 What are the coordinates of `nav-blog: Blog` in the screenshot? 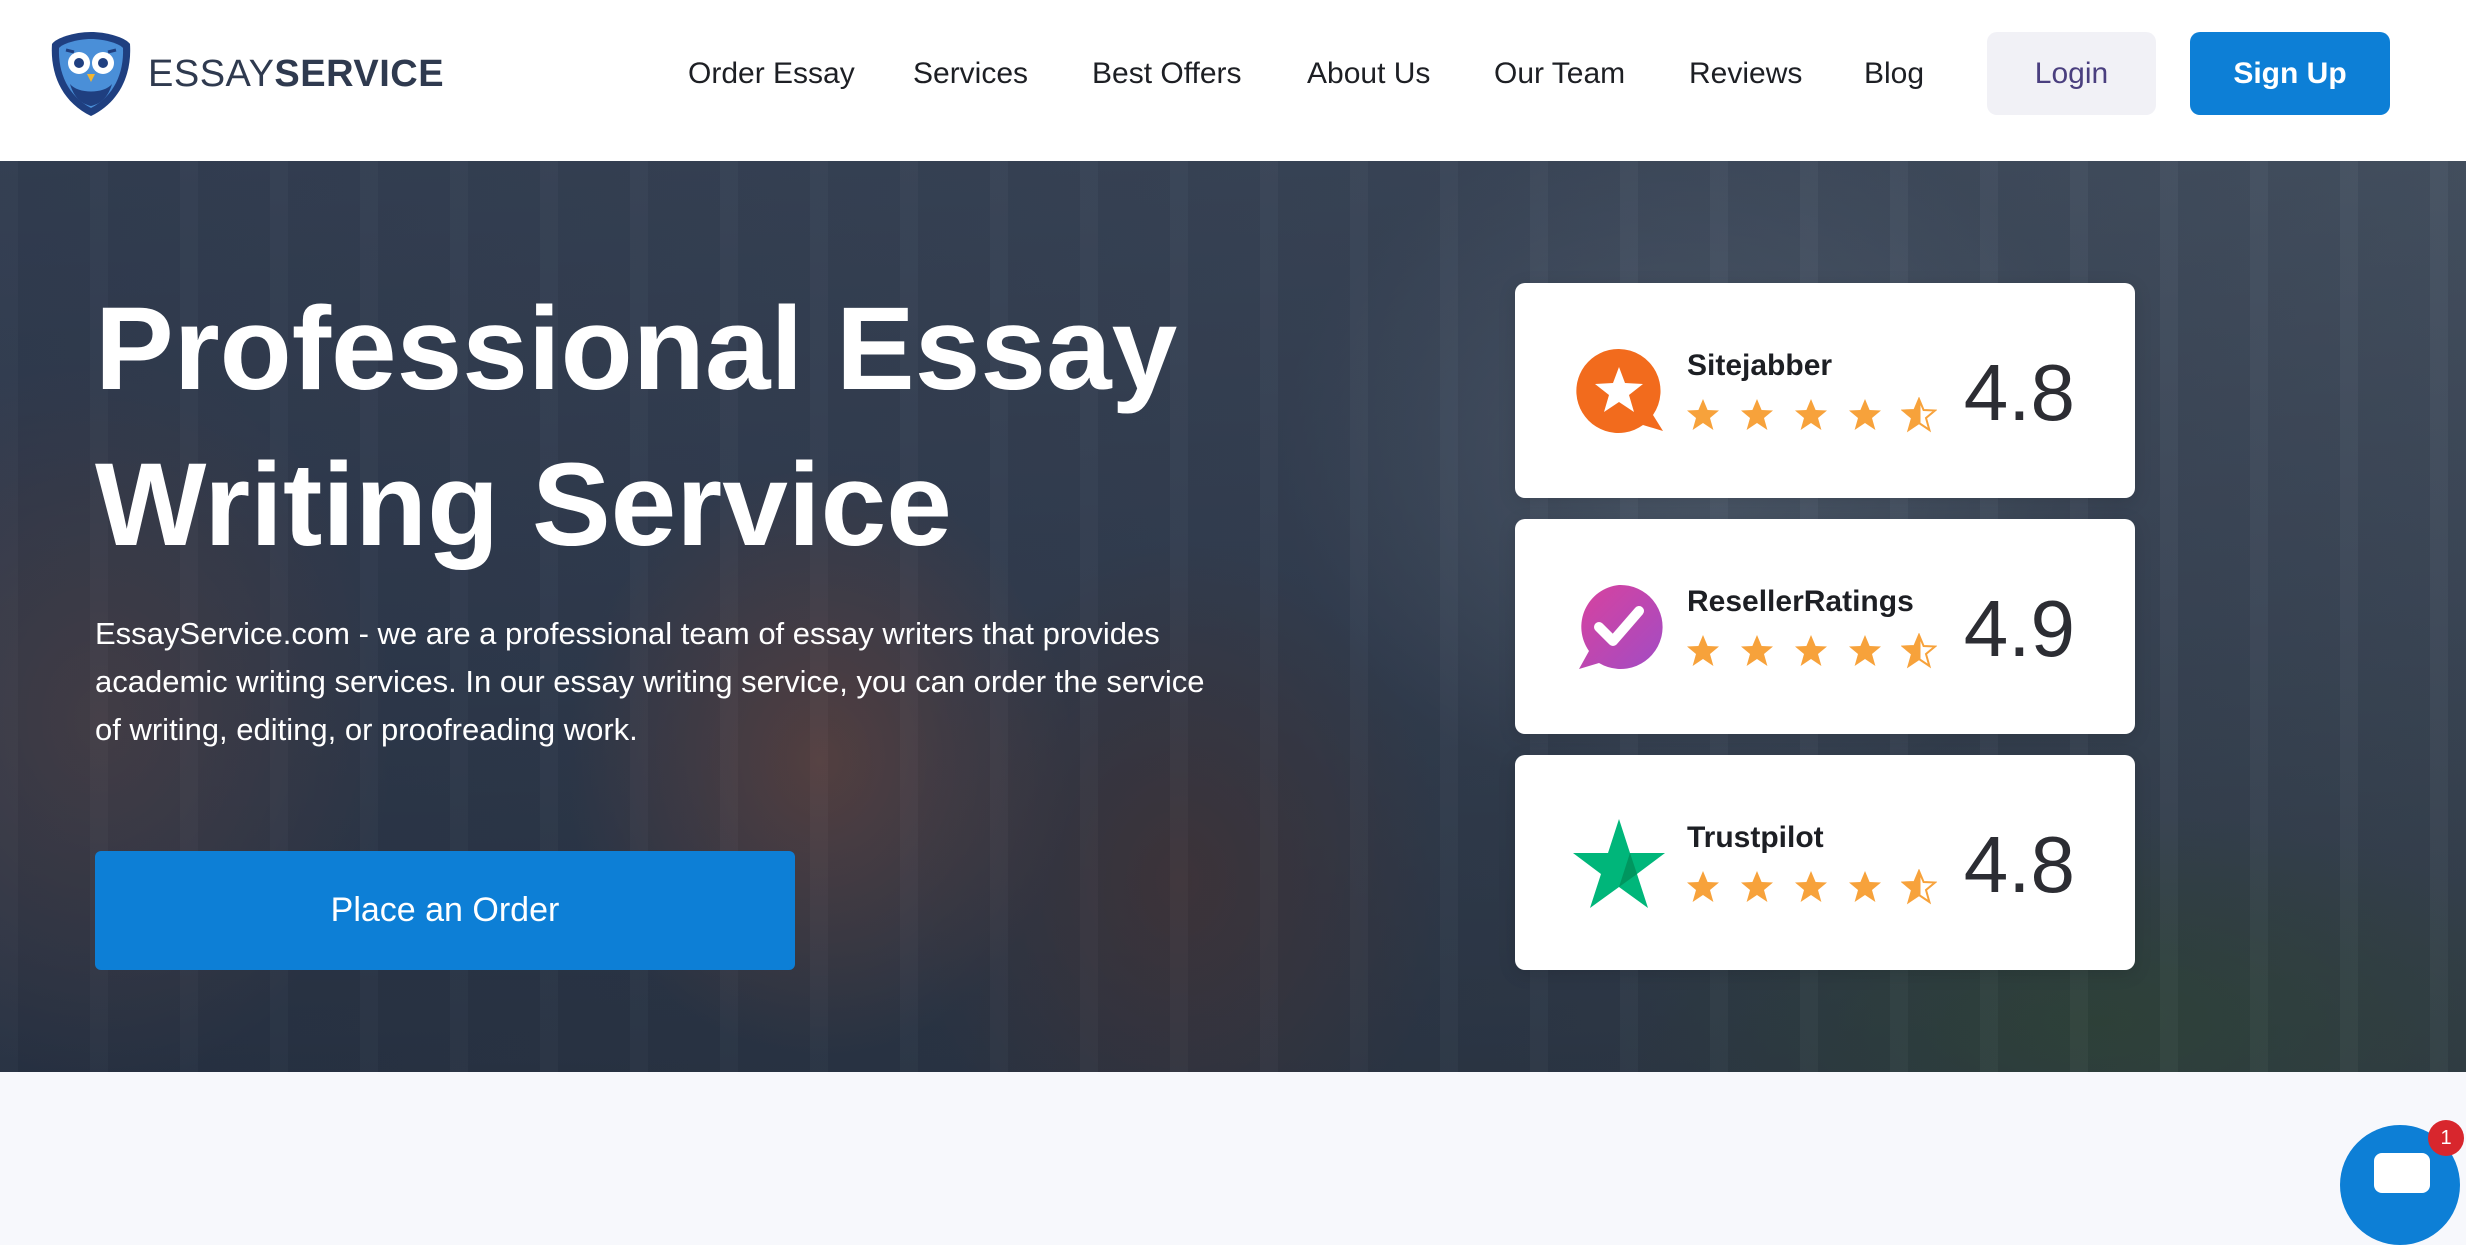 It's located at (1894, 74).